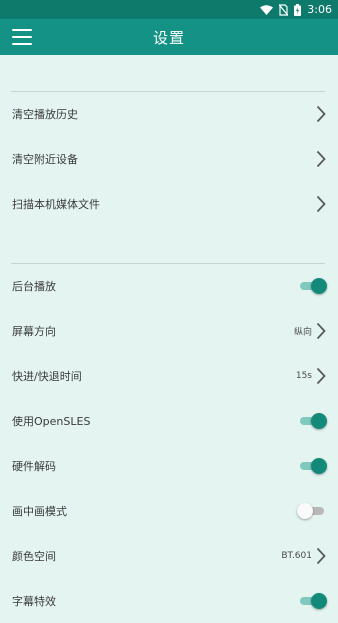  Describe the element at coordinates (34, 286) in the screenshot. I see `background-play-label: 后台播放` at that location.